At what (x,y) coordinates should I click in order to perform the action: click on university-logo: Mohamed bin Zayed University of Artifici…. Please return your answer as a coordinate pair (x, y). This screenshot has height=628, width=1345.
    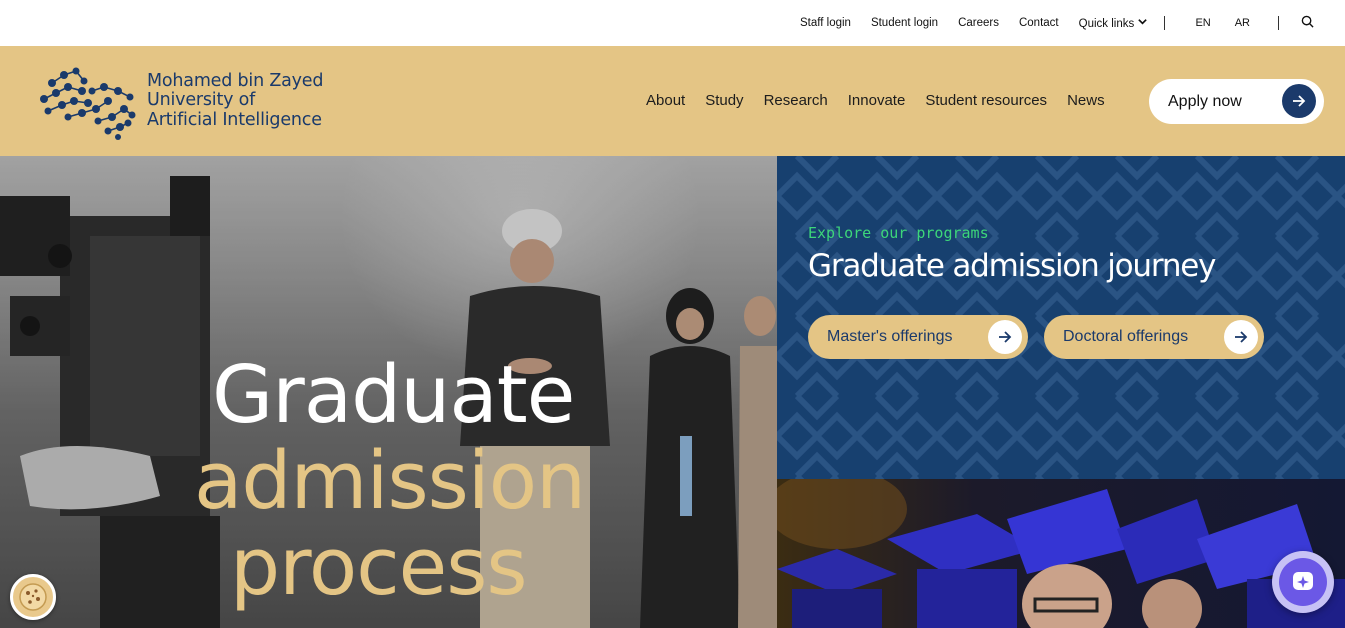
    Looking at the image, I should click on (180, 101).